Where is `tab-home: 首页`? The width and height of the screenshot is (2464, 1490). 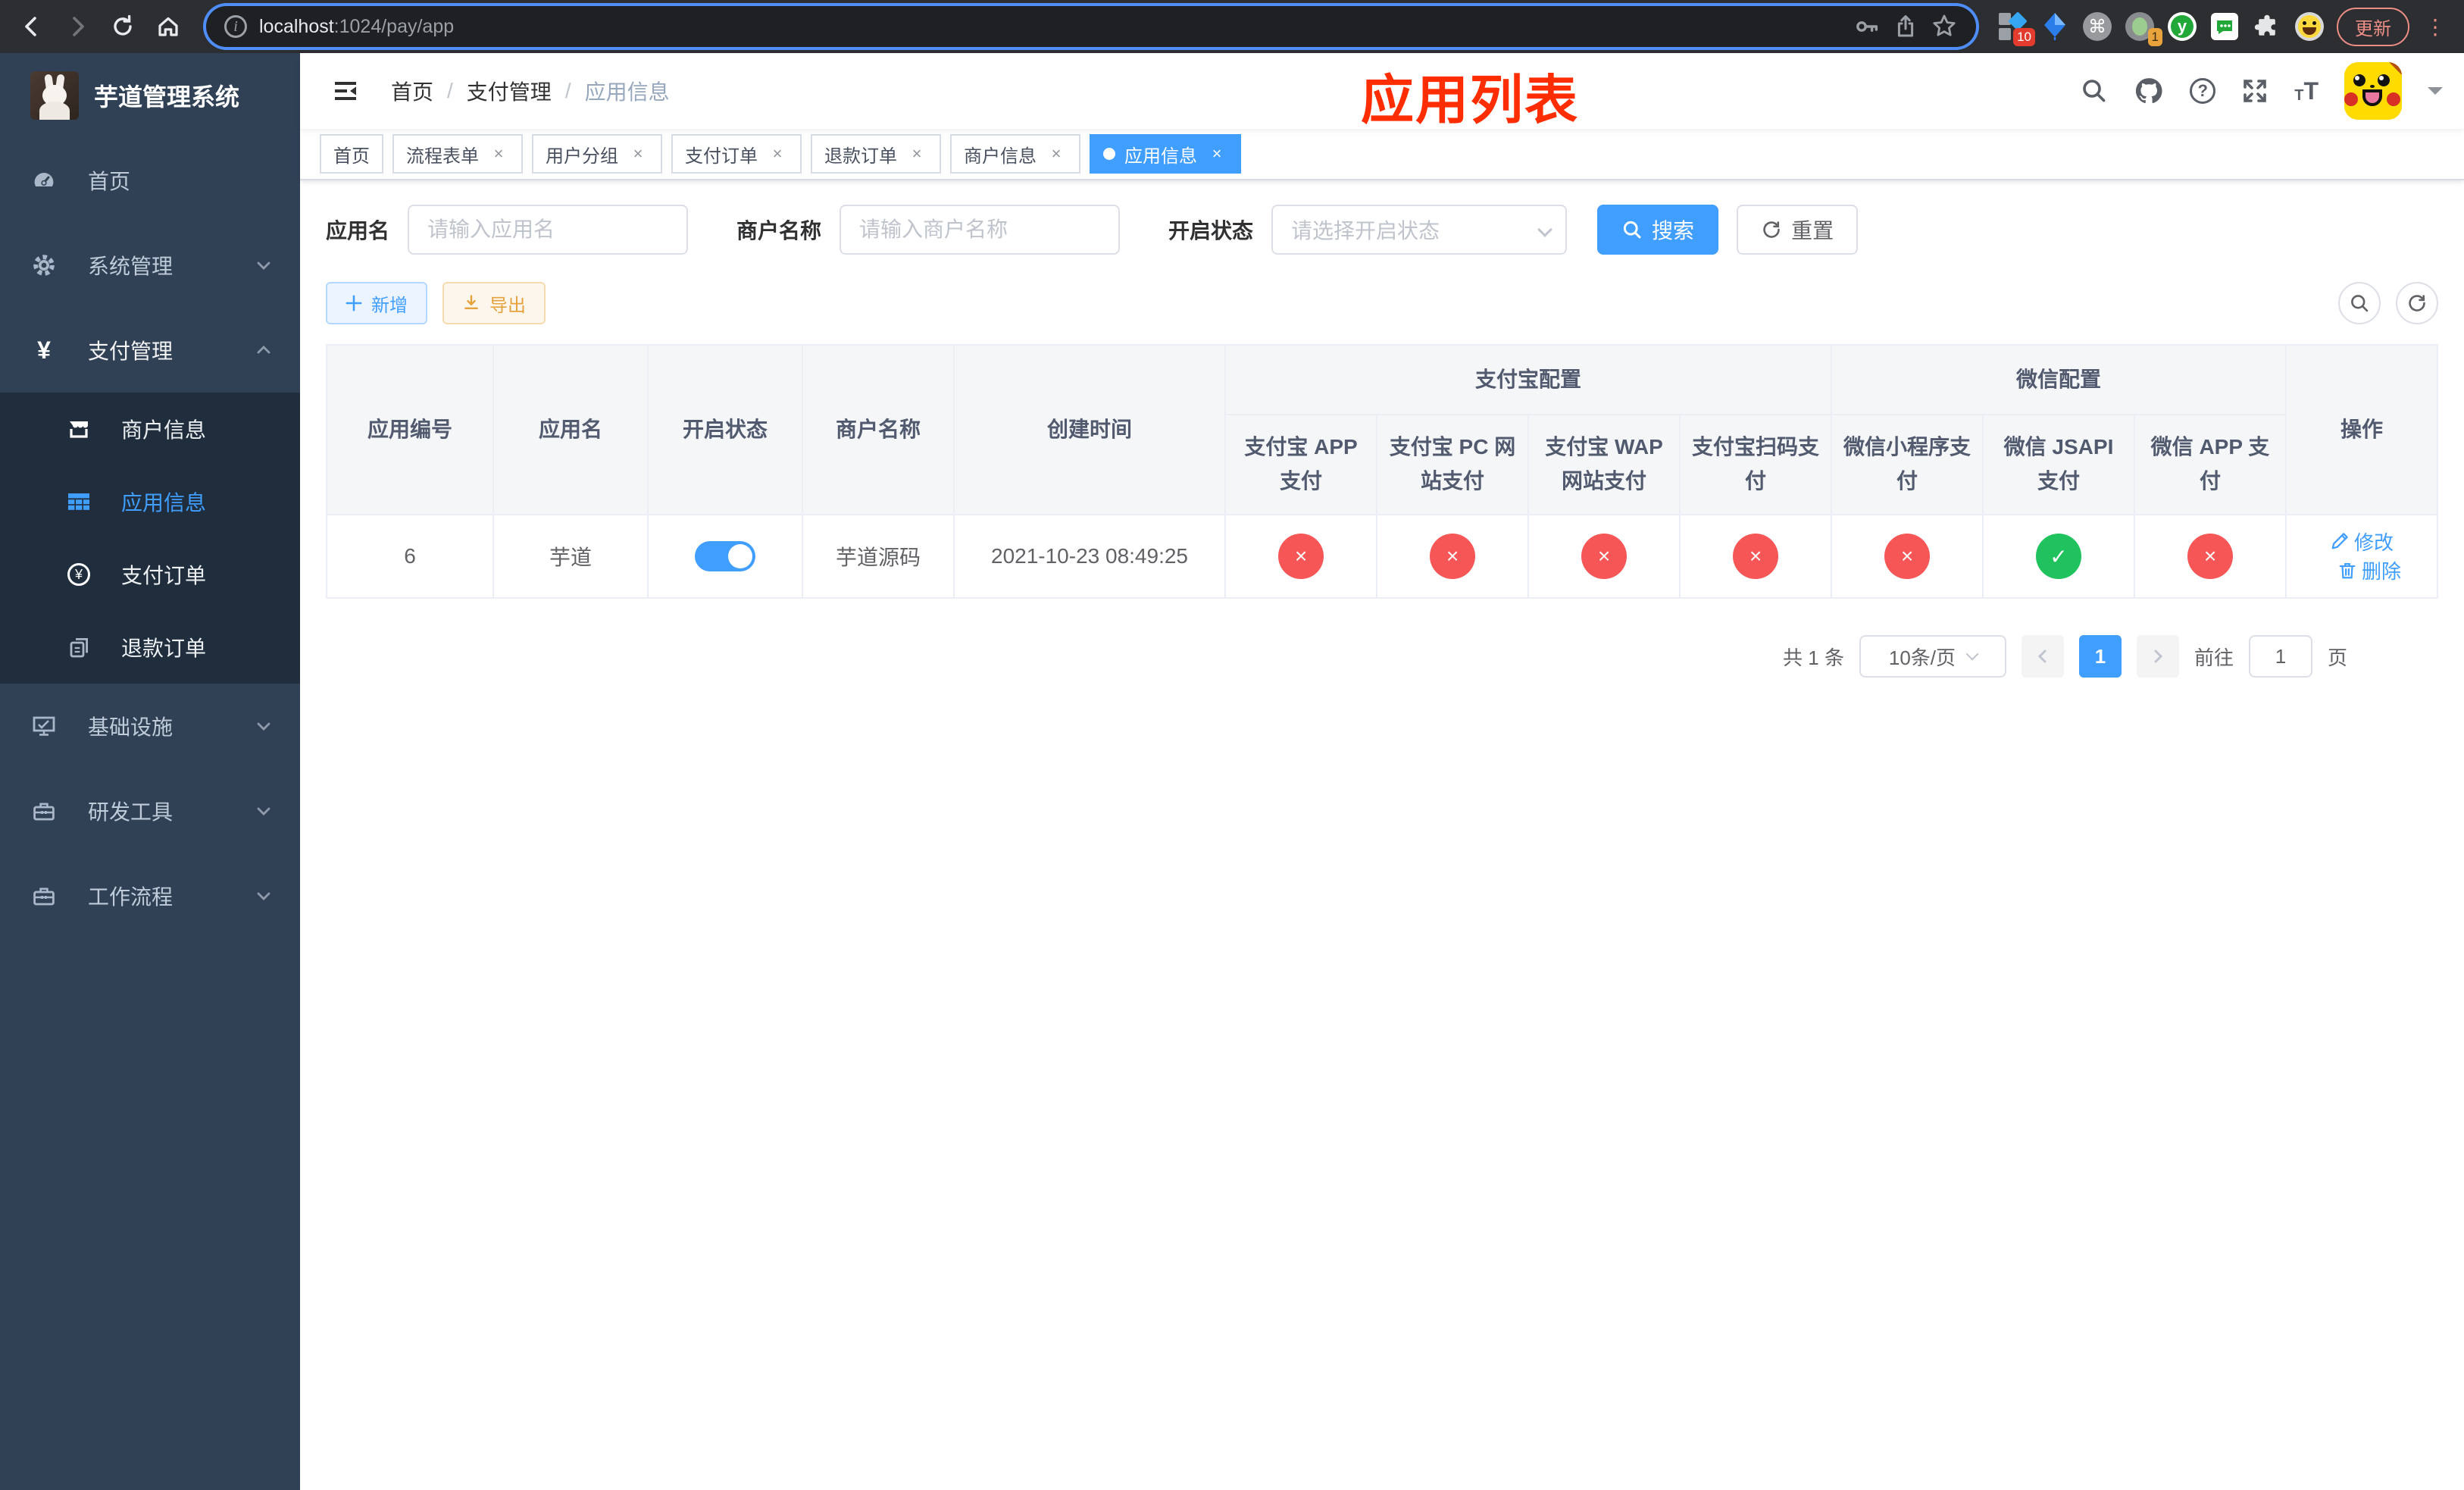 tab-home: 首页 is located at coordinates (351, 154).